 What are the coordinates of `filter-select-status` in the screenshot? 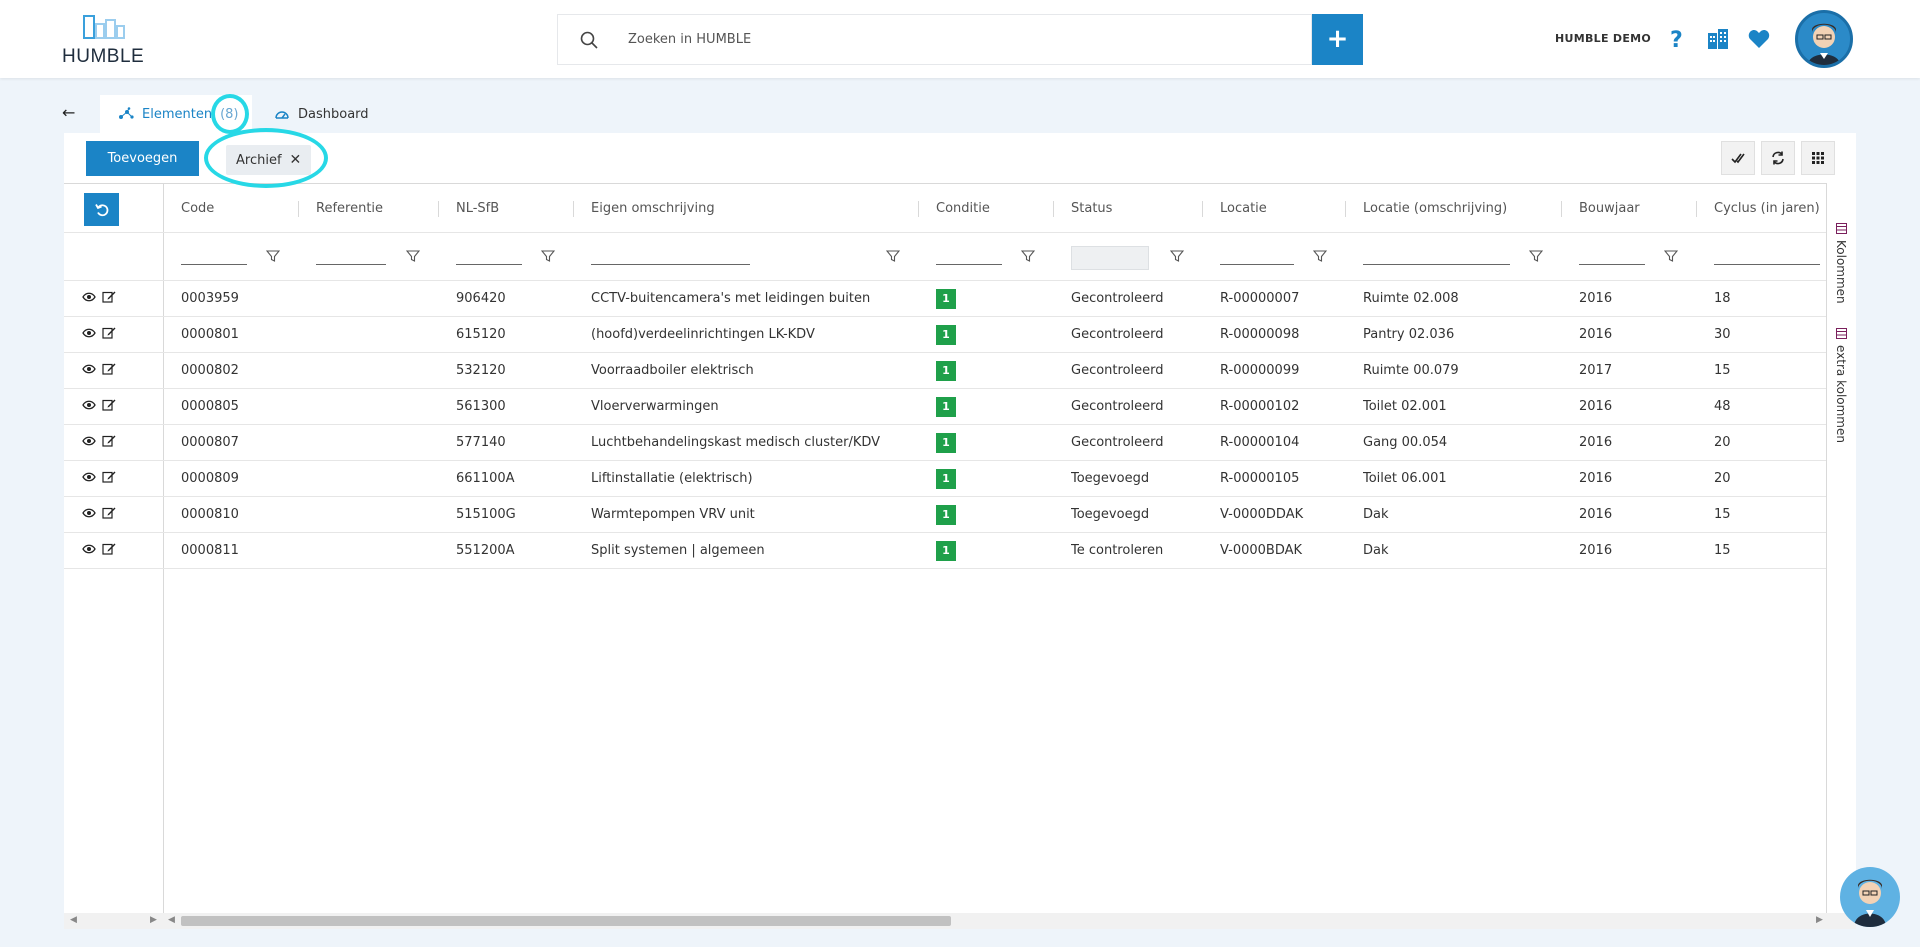 It's located at (1110, 258).